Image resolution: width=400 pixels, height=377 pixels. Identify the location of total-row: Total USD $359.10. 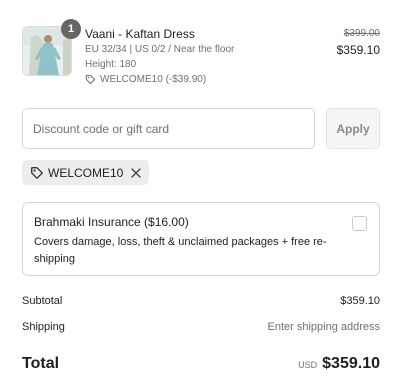
(201, 364).